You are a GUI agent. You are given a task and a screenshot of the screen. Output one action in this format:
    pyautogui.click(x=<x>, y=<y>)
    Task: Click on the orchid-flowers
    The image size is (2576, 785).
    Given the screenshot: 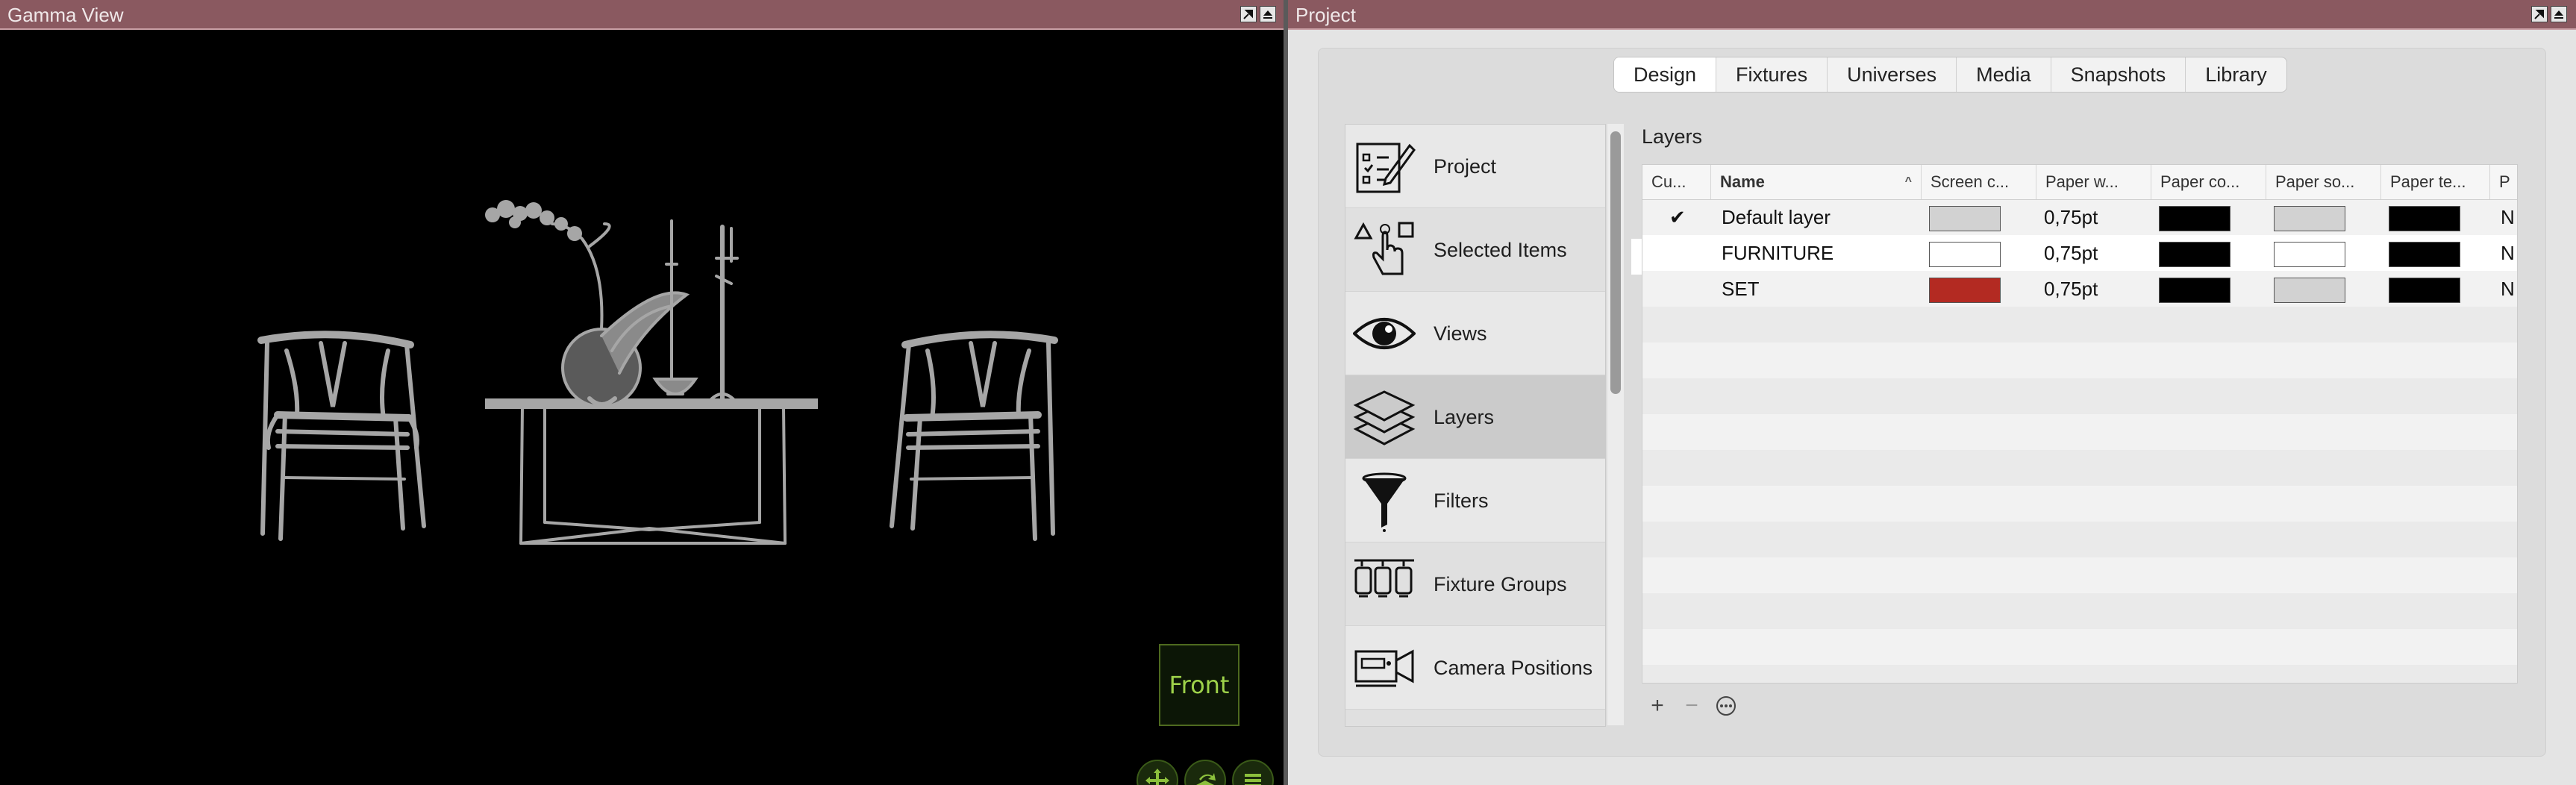 What is the action you would take?
    pyautogui.click(x=533, y=220)
    